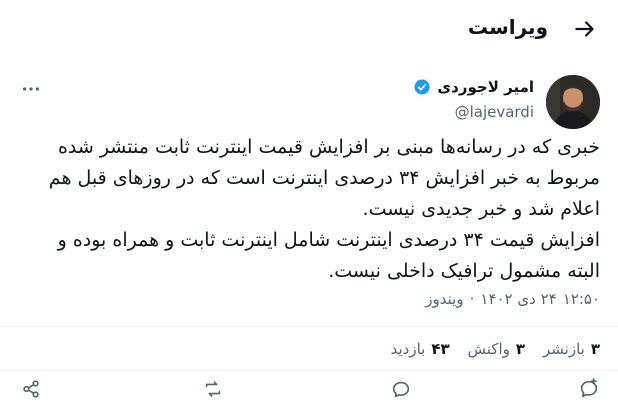 The height and width of the screenshot is (404, 618). What do you see at coordinates (520, 349) in the screenshot?
I see `quotes-count: ۳` at bounding box center [520, 349].